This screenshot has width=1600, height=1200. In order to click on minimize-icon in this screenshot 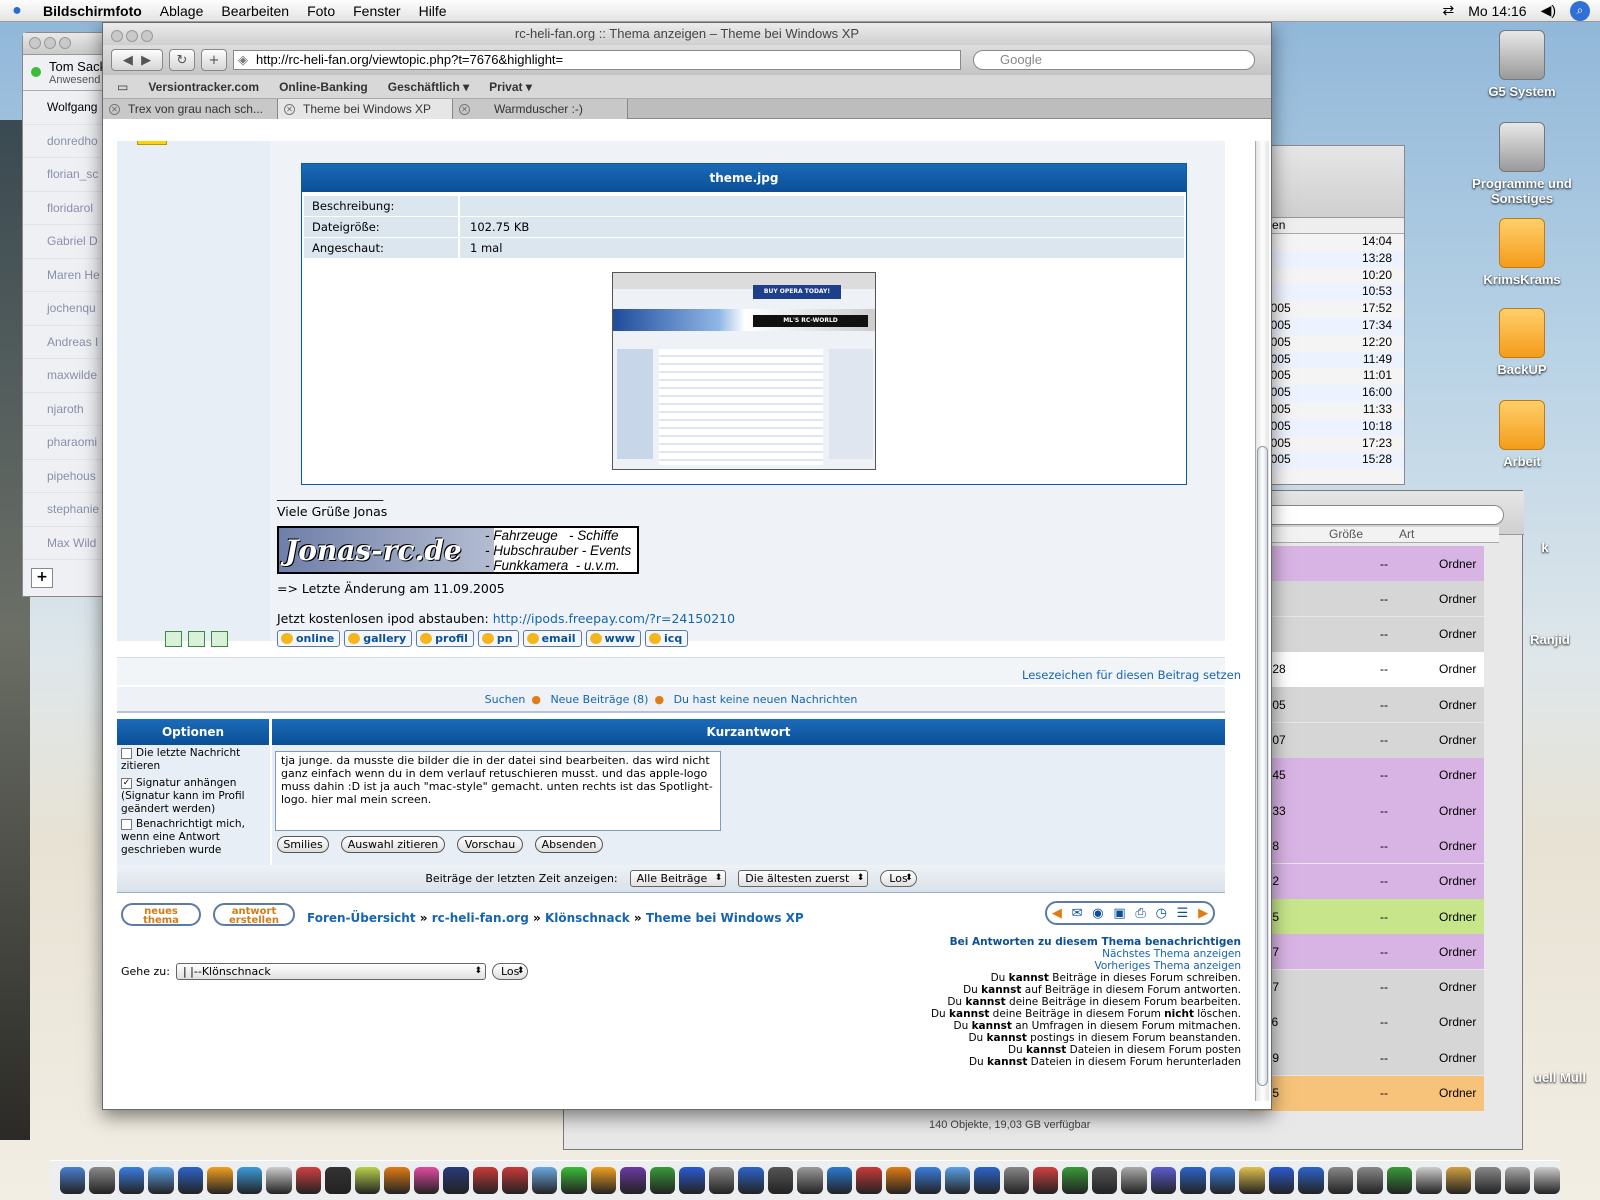, I will do `click(50, 43)`.